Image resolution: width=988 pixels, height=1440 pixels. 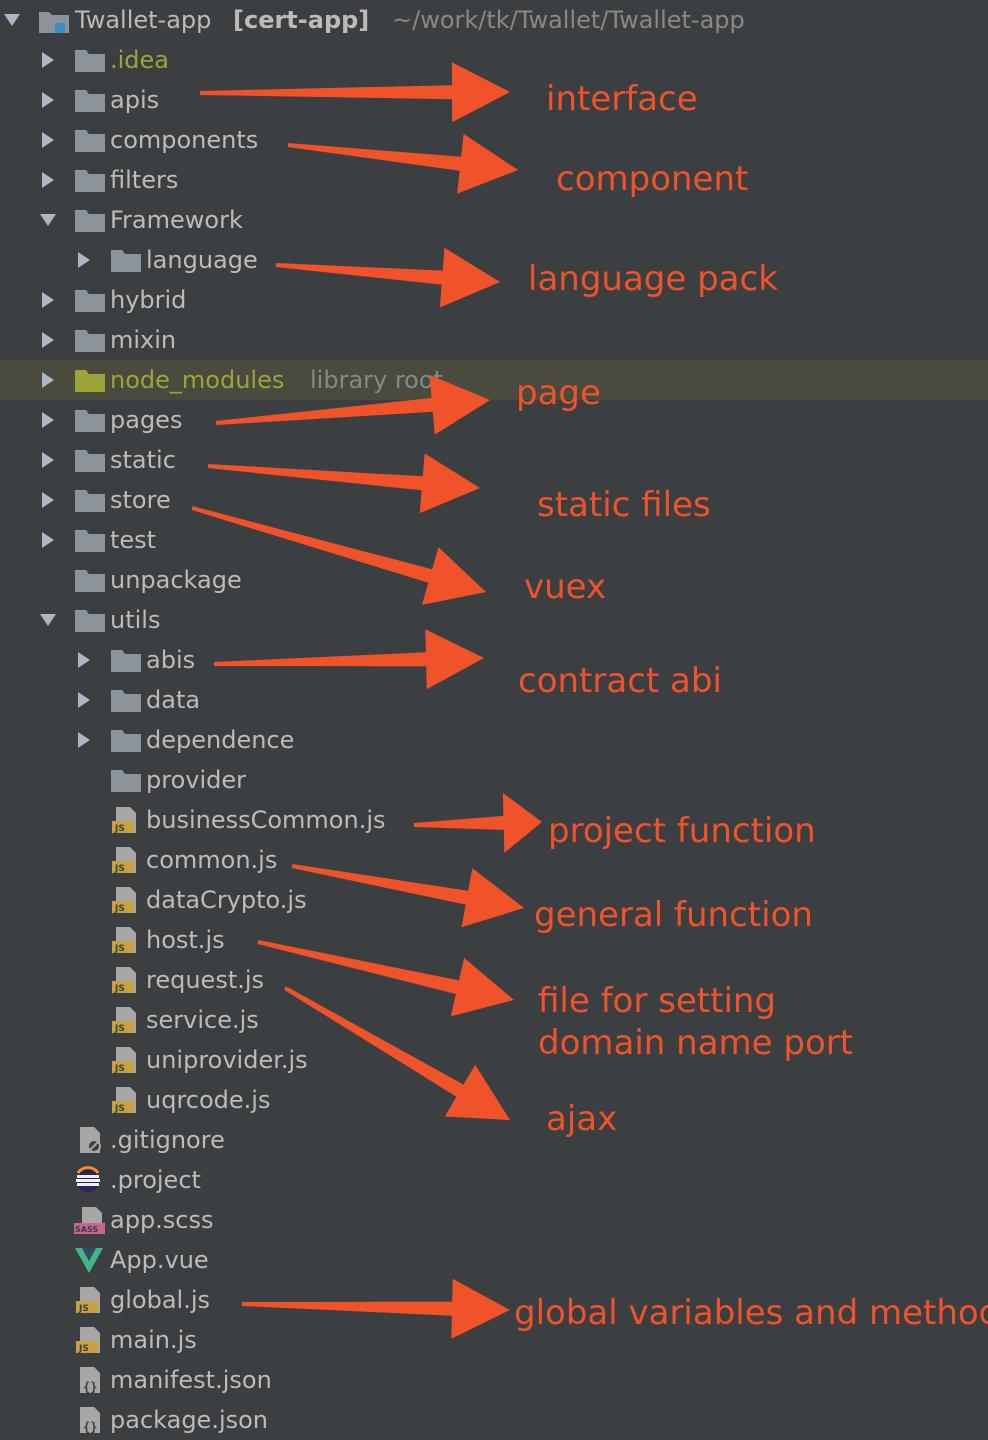 I want to click on tree-row: JS common.js, so click(x=494, y=860).